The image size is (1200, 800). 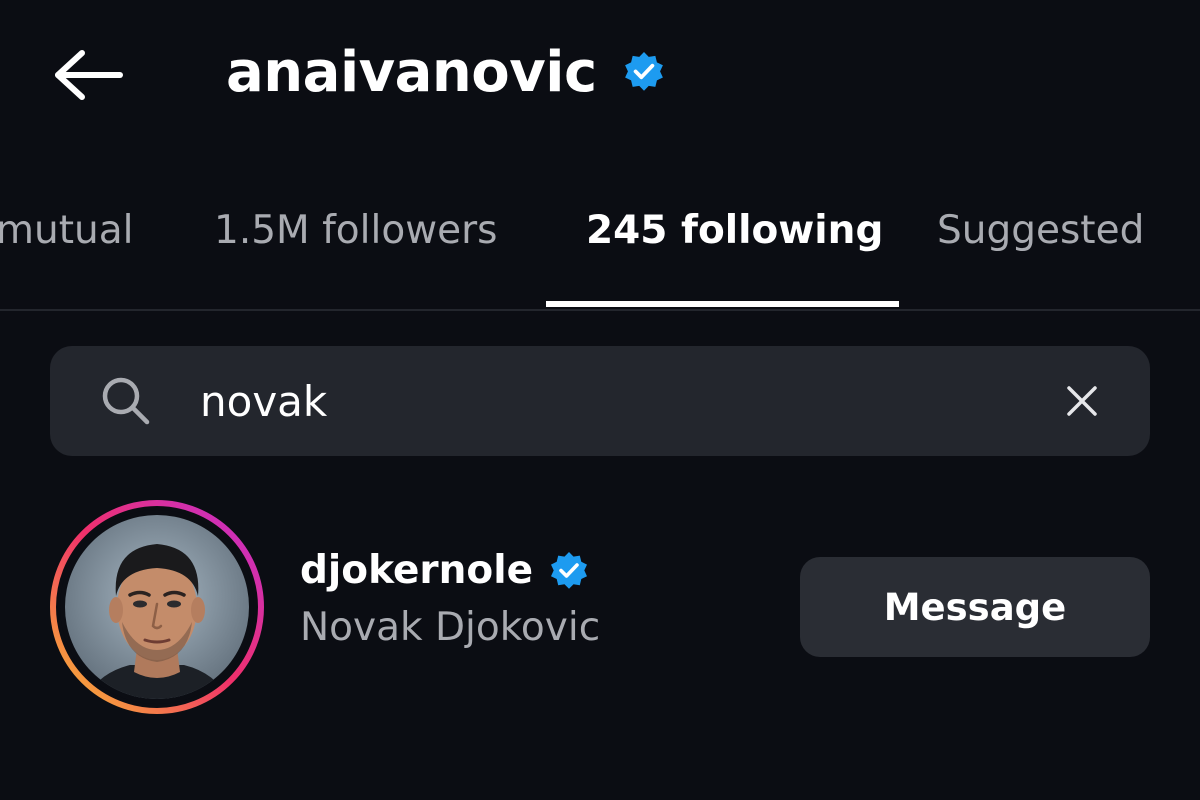 I want to click on search-bar, so click(x=600, y=401).